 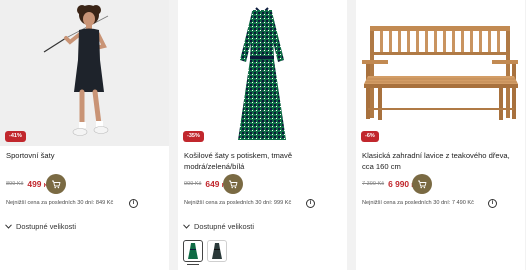 What do you see at coordinates (370, 136) in the screenshot?
I see `discount-badge: -6%` at bounding box center [370, 136].